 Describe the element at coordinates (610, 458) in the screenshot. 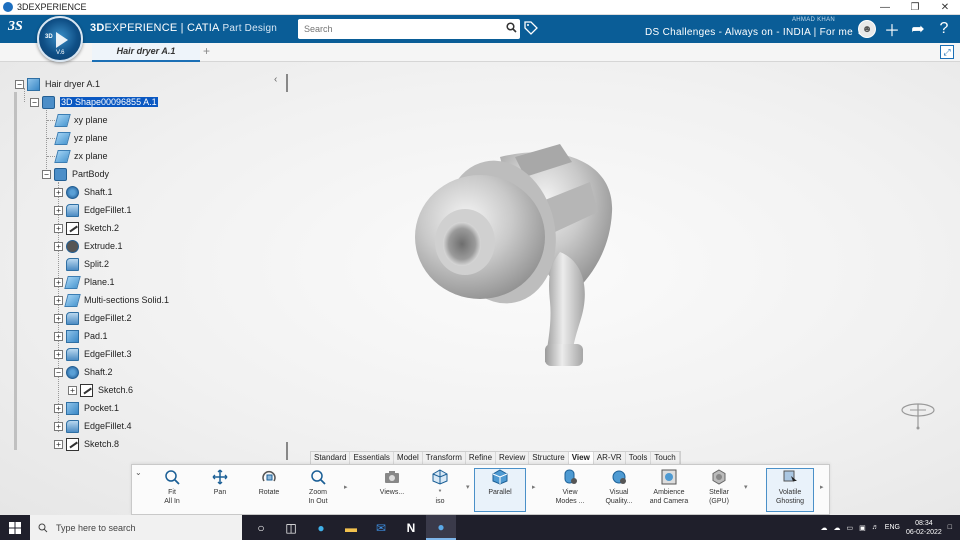

I see `tab-ar-vr: AR-VR` at that location.